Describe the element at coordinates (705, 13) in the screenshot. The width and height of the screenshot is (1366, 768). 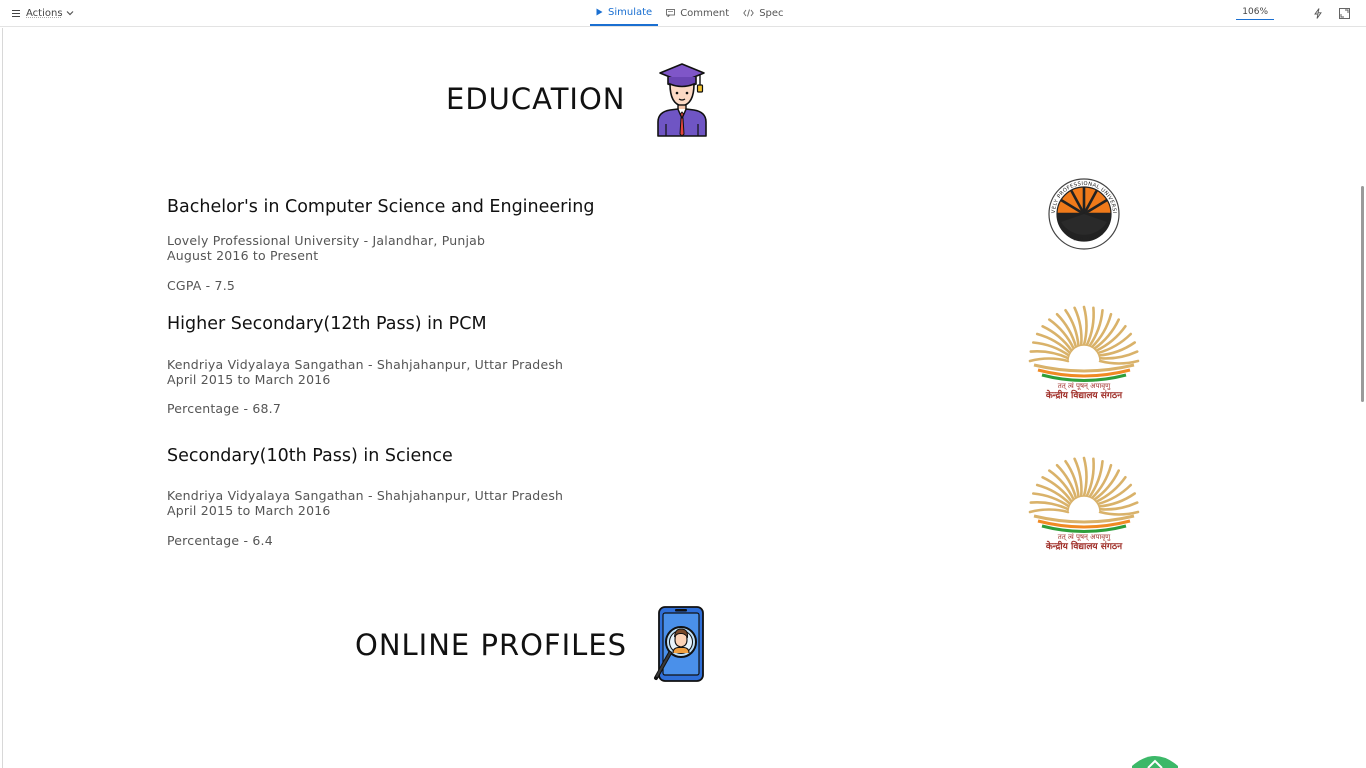
I see `tab-comment-label: Comment` at that location.